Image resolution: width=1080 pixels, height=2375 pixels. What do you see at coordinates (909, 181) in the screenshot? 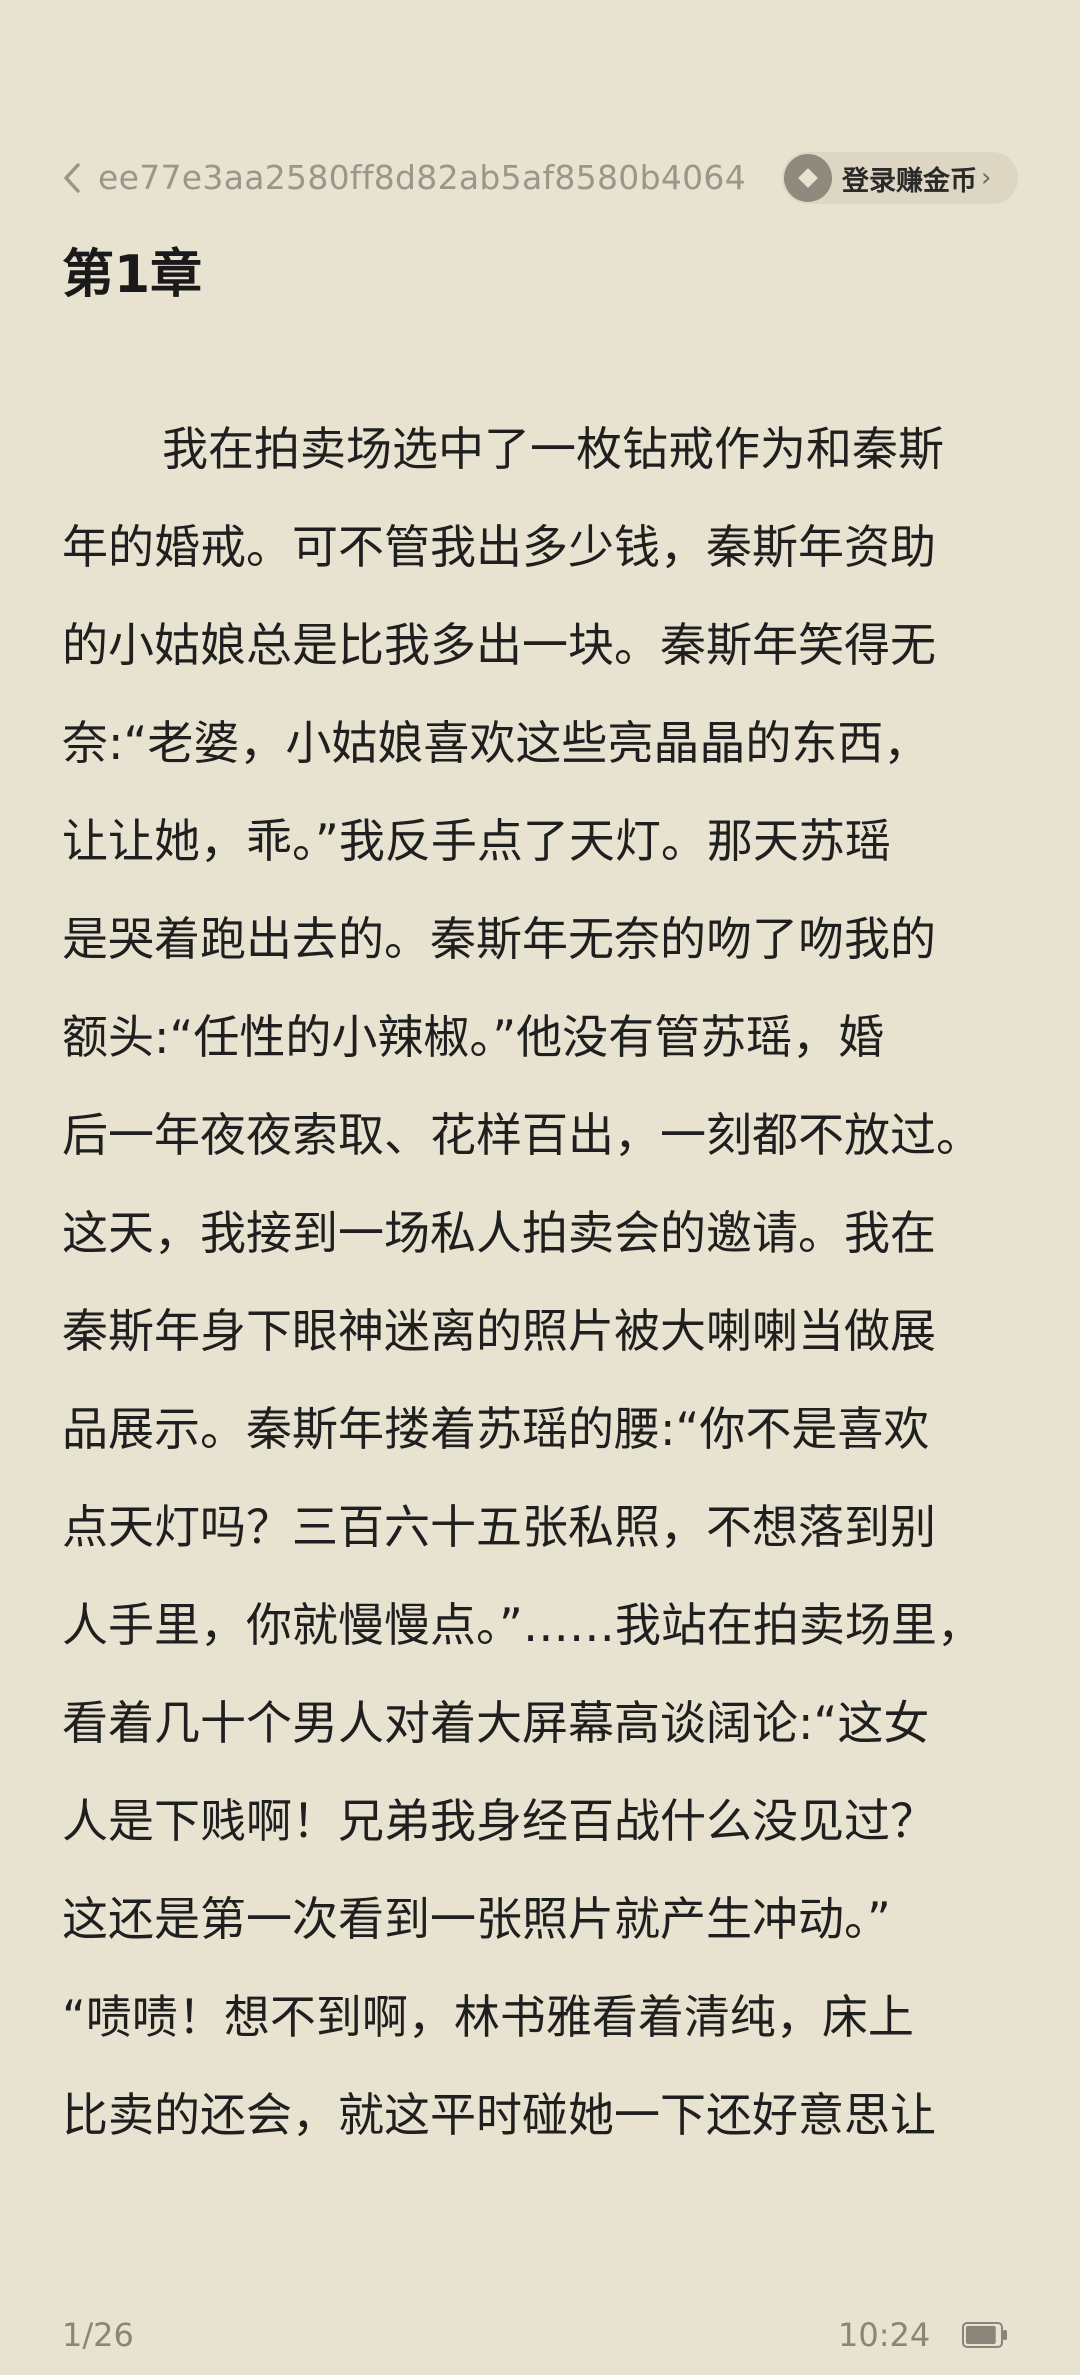
I see `coins-label: 登录赚金币` at bounding box center [909, 181].